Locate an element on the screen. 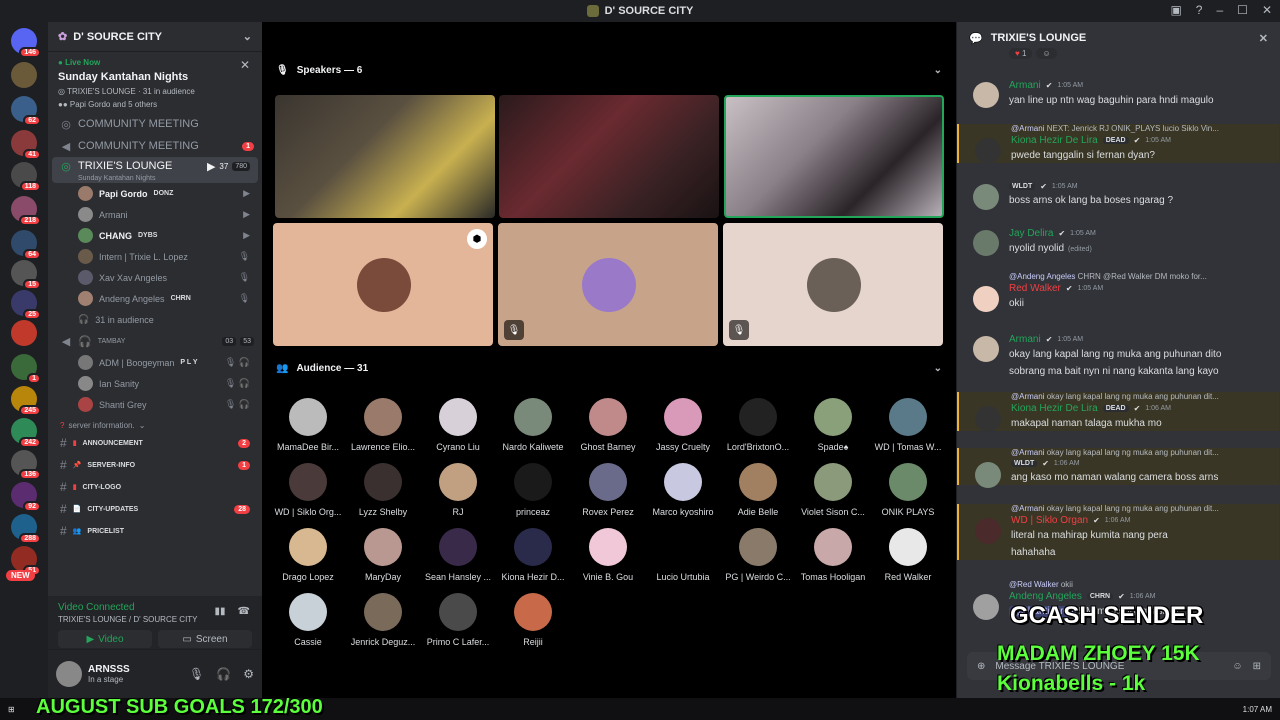 This screenshot has height=720, width=1280. message-author: WD | Siklo Organ is located at coordinates (1049, 520).